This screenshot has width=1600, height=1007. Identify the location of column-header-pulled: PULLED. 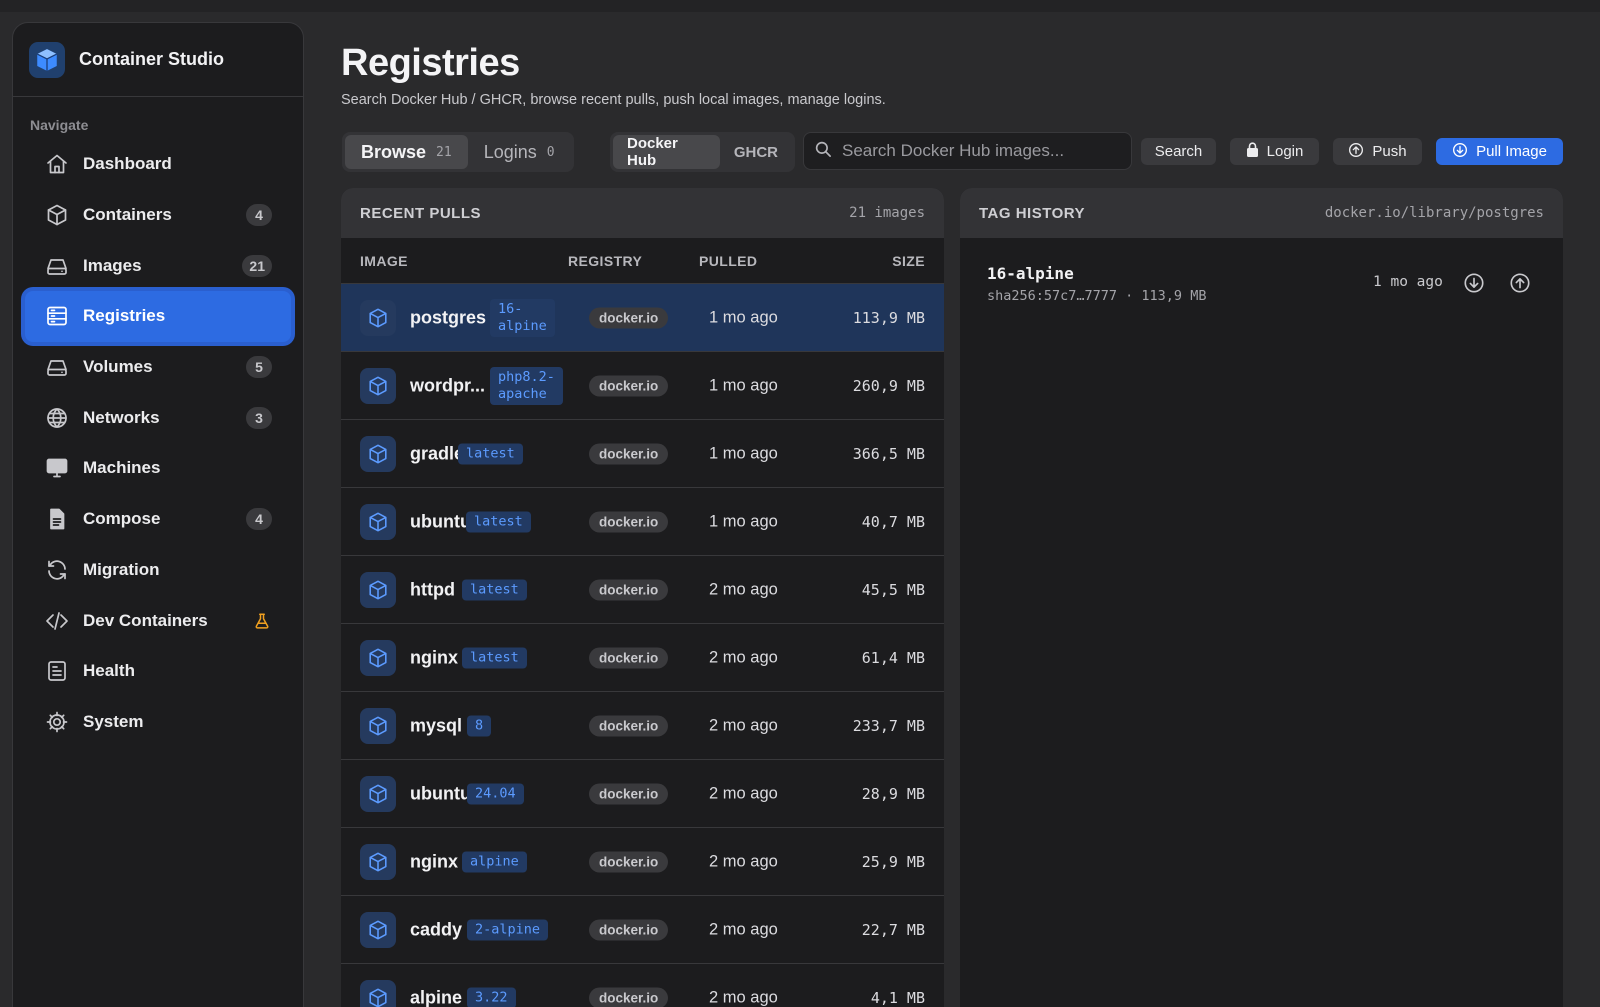
(728, 261).